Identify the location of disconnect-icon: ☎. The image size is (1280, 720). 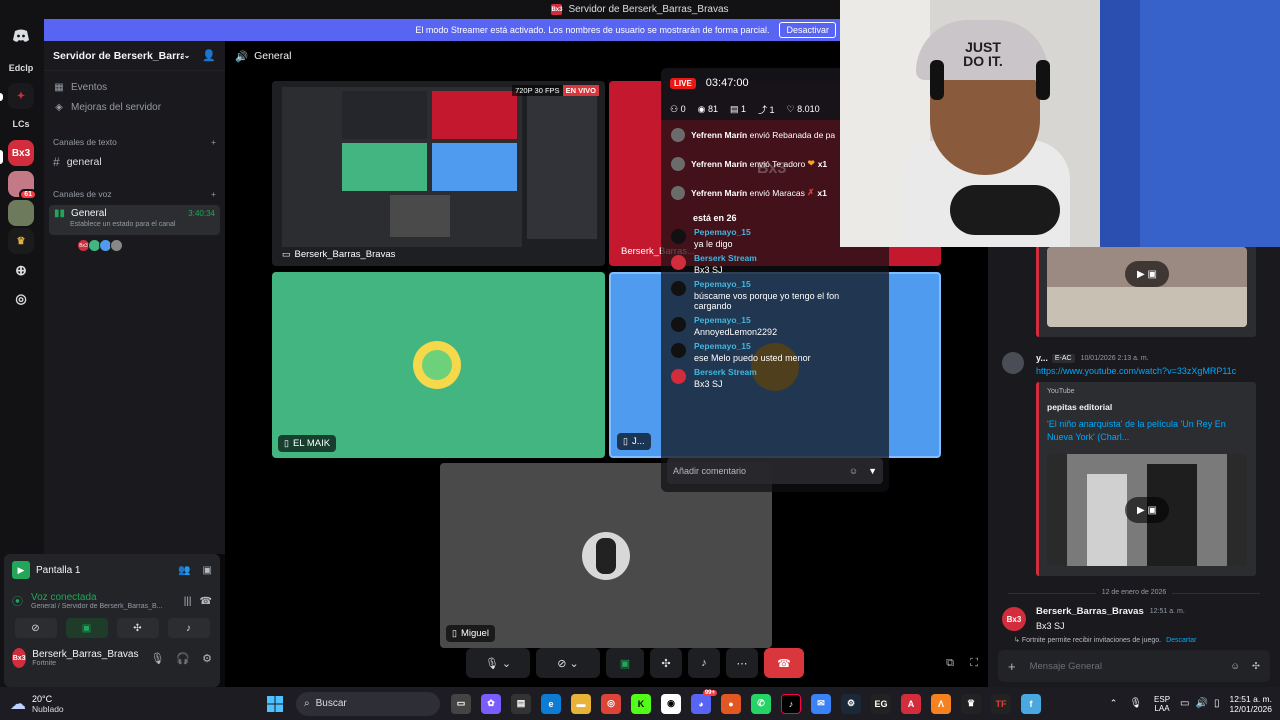
(206, 601).